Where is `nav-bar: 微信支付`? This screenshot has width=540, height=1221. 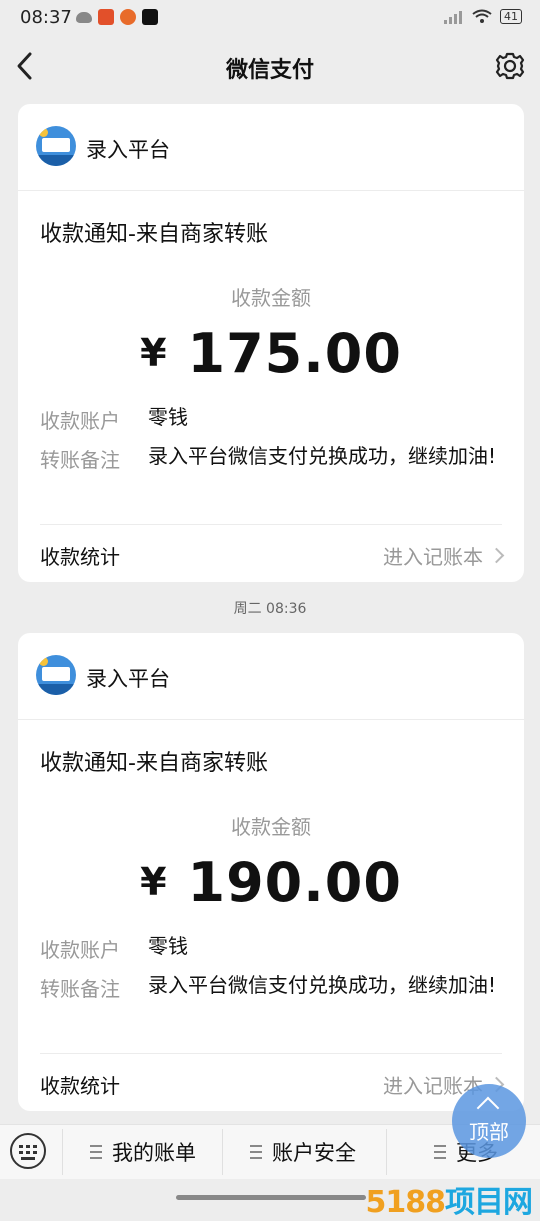 nav-bar: 微信支付 is located at coordinates (270, 67).